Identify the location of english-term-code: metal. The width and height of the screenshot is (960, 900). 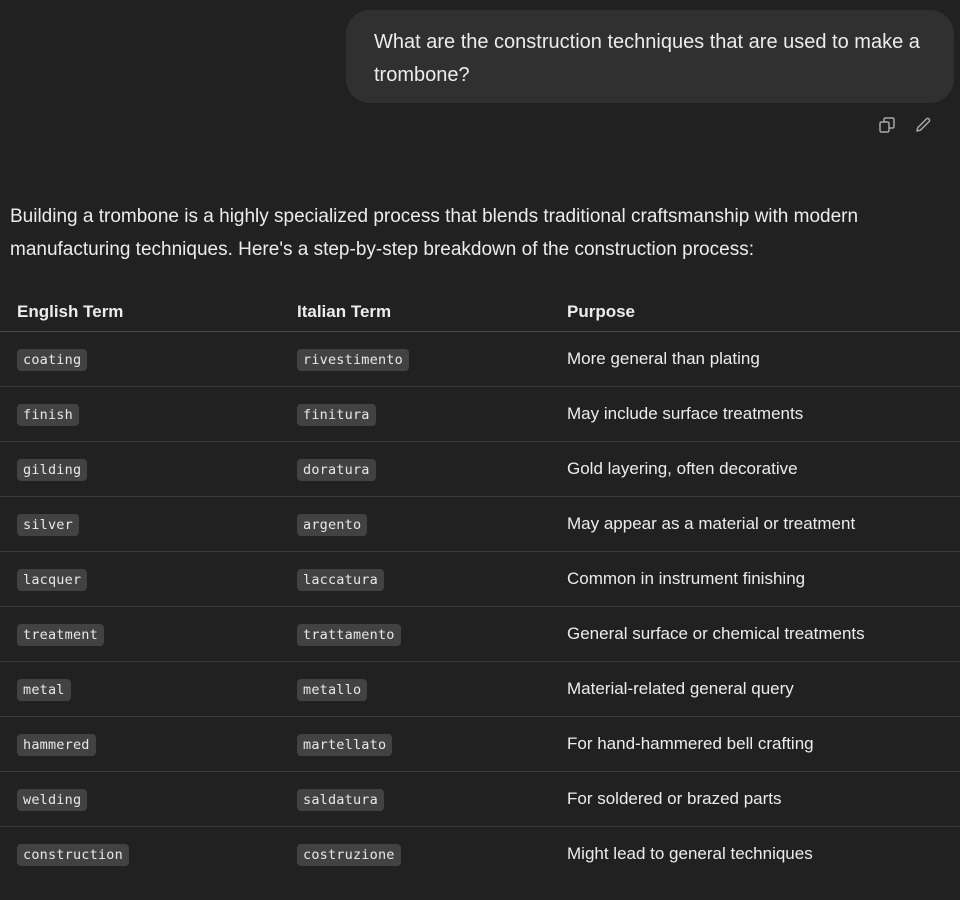
(44, 690).